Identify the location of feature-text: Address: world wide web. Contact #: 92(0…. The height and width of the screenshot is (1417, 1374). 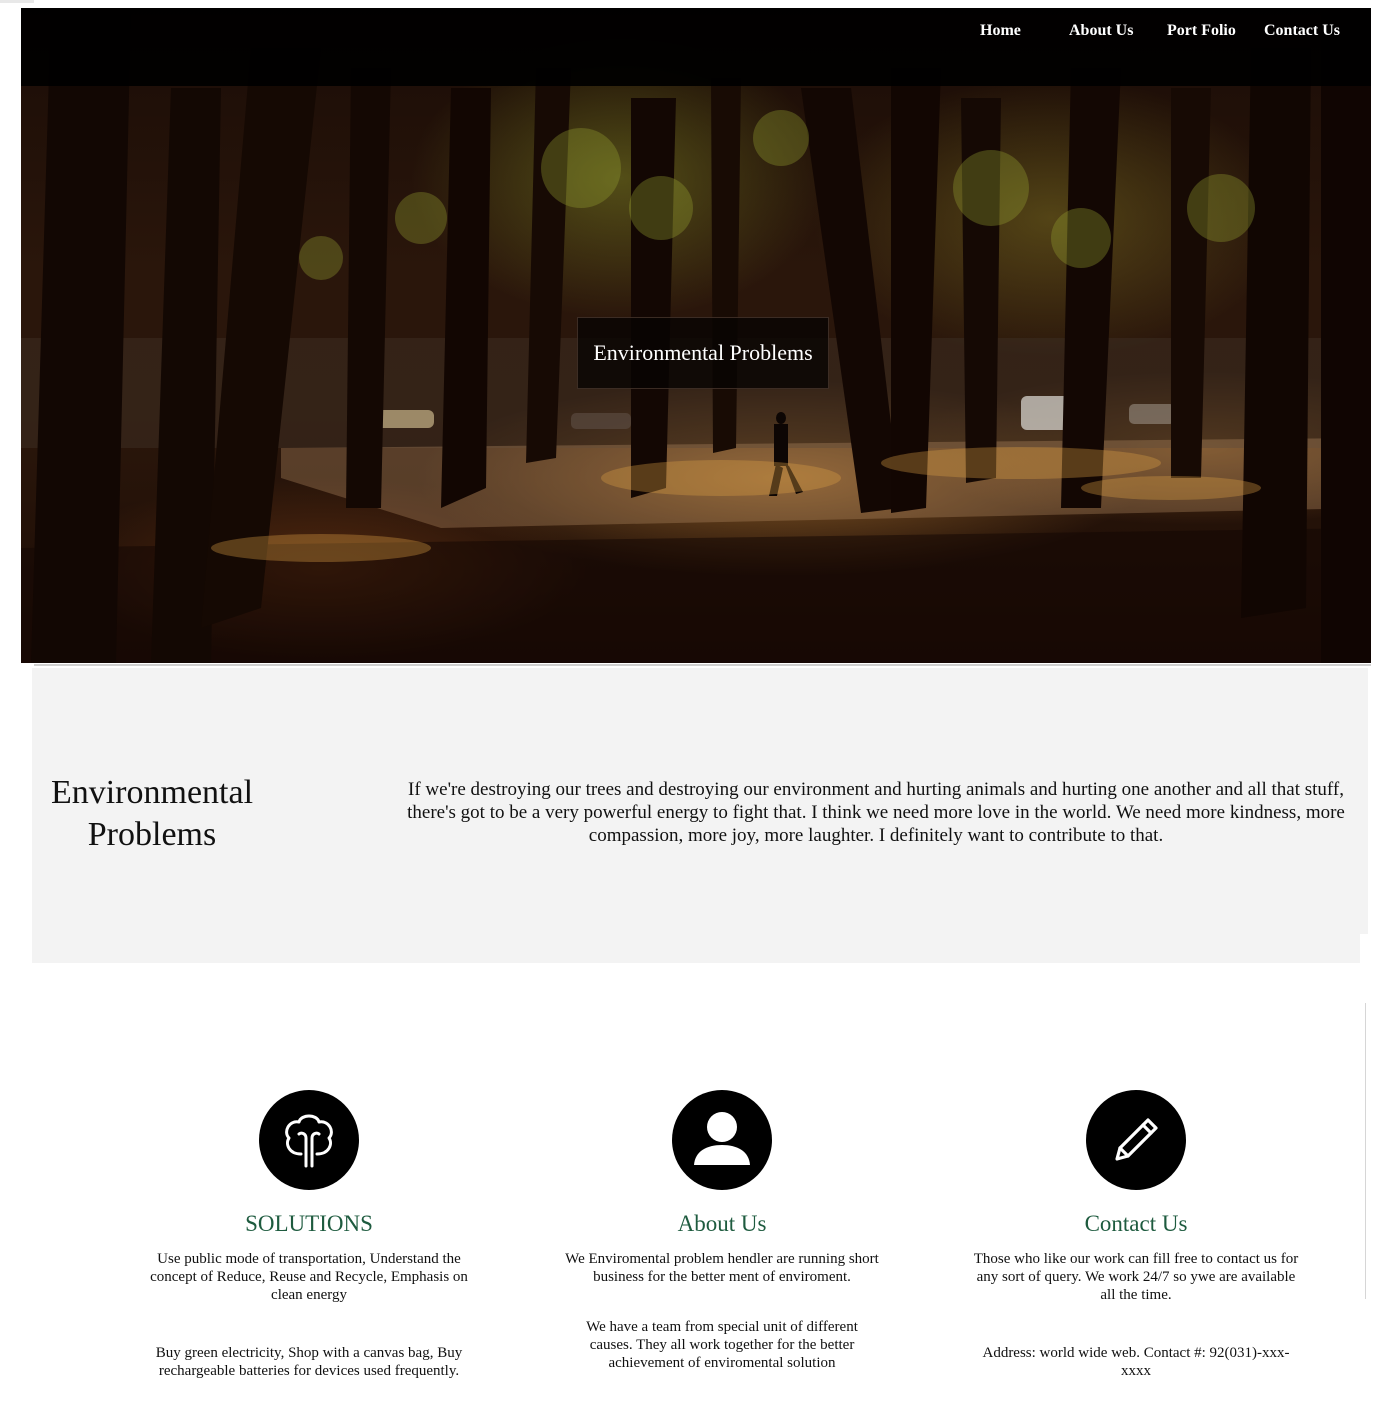
(1136, 1362).